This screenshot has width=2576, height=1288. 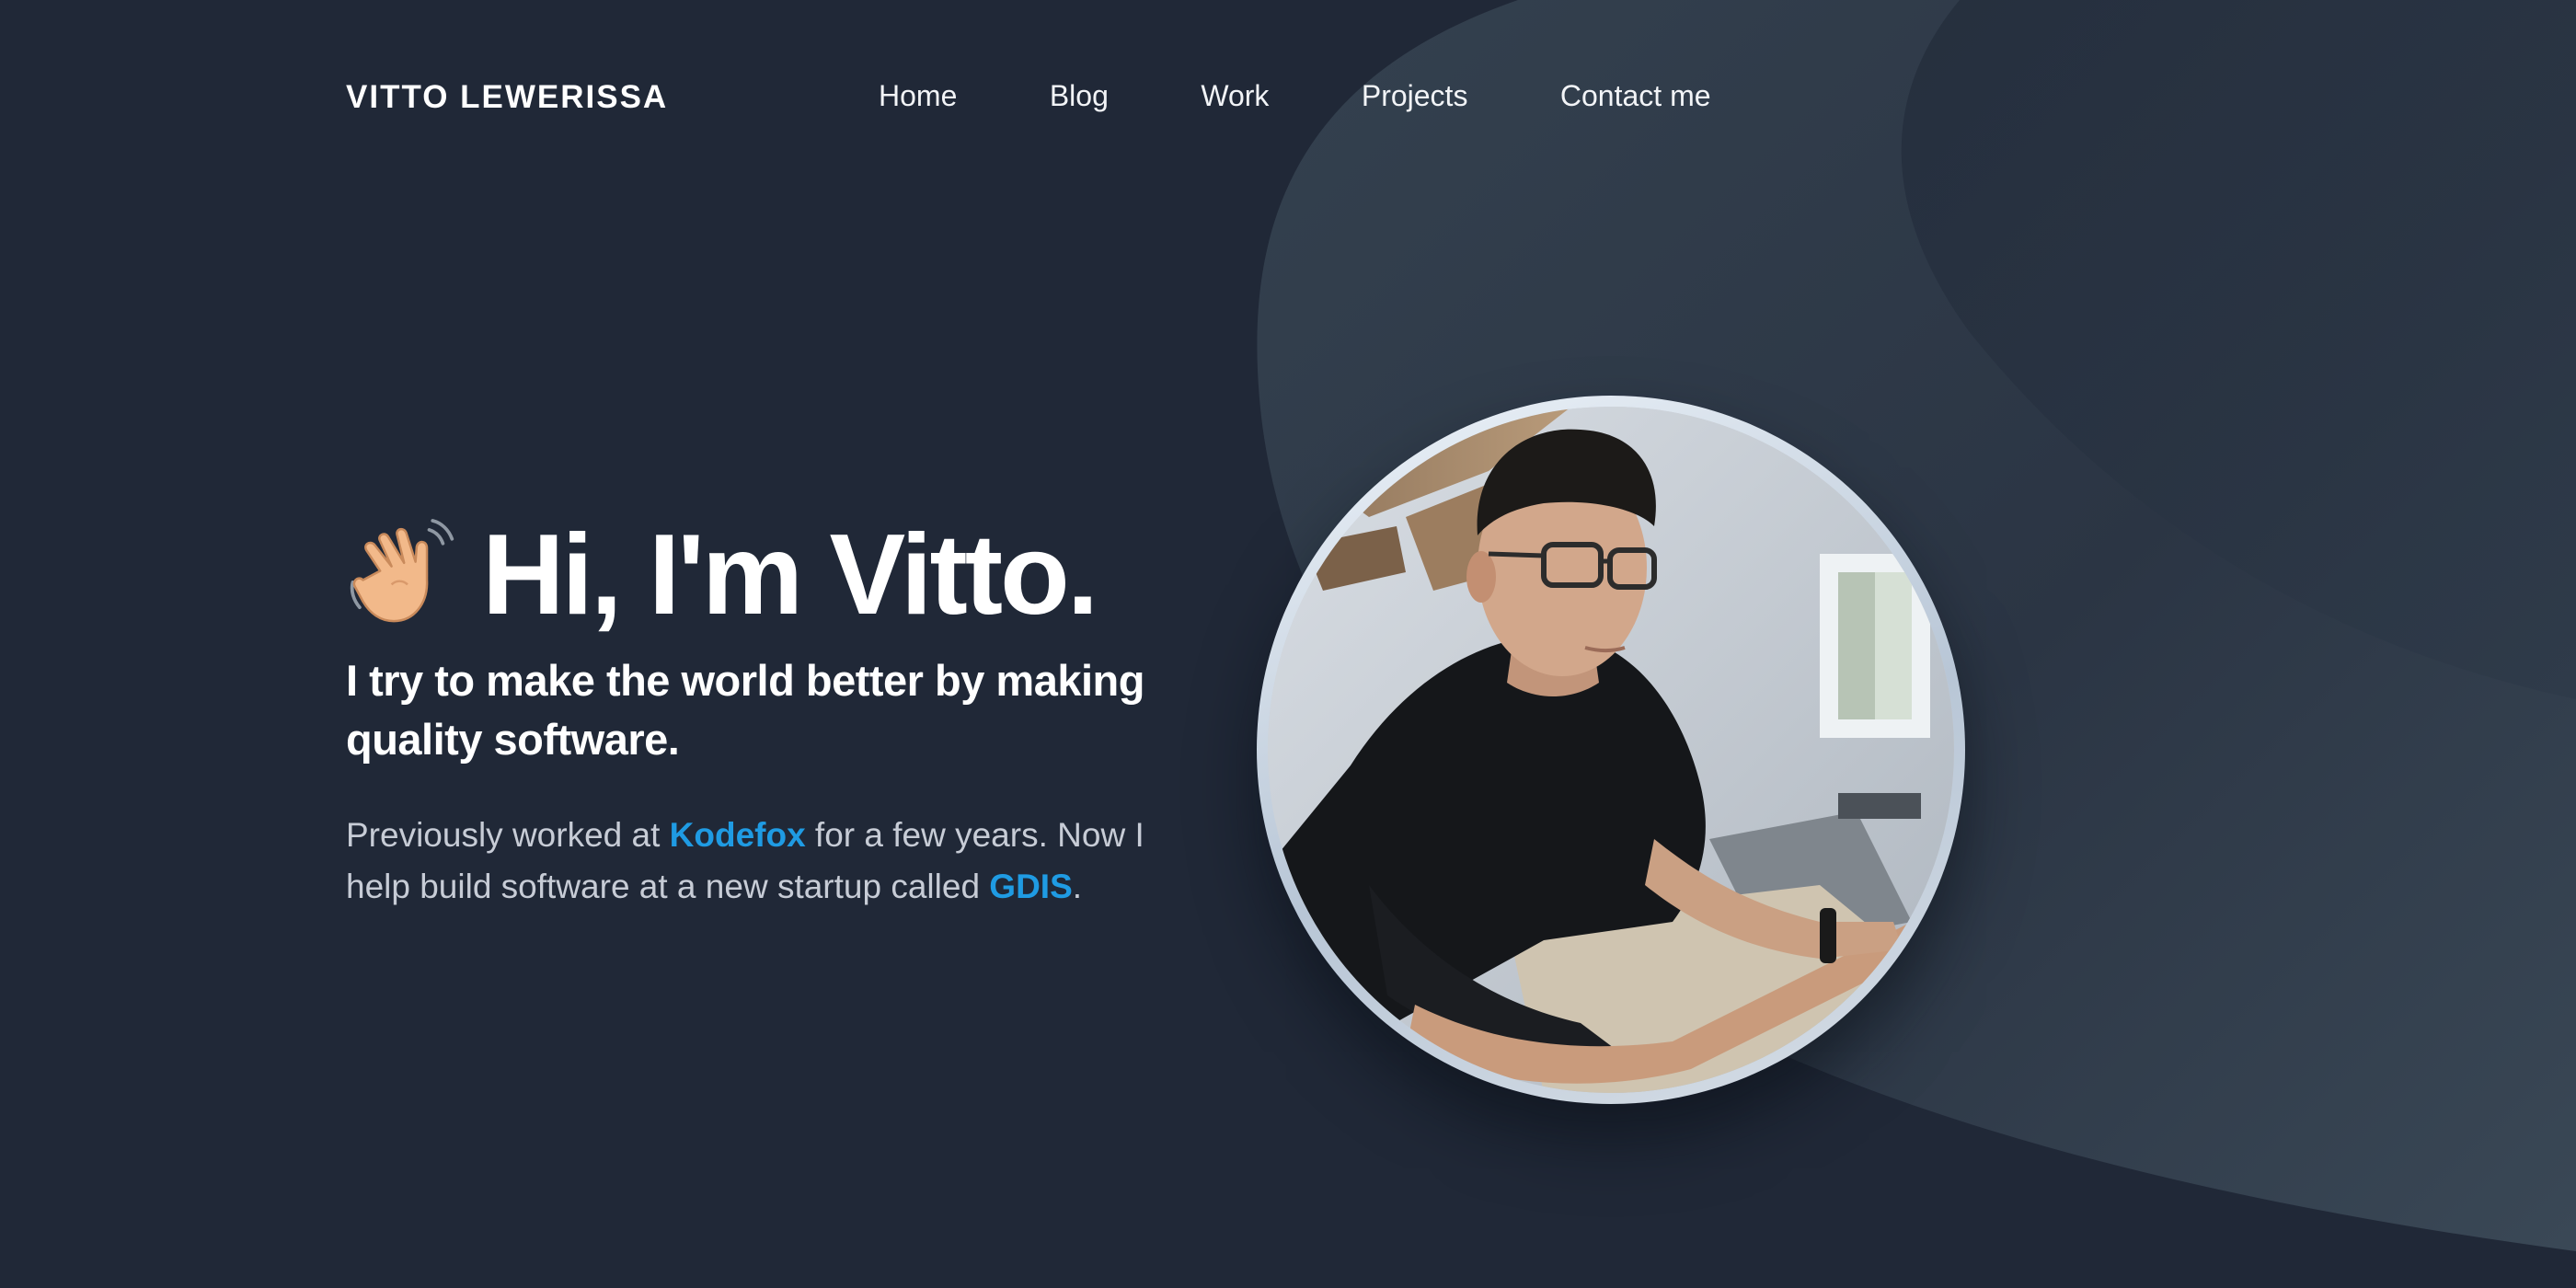 I want to click on main-nav: Home Blog Work Projects Contact me, so click(x=1295, y=96).